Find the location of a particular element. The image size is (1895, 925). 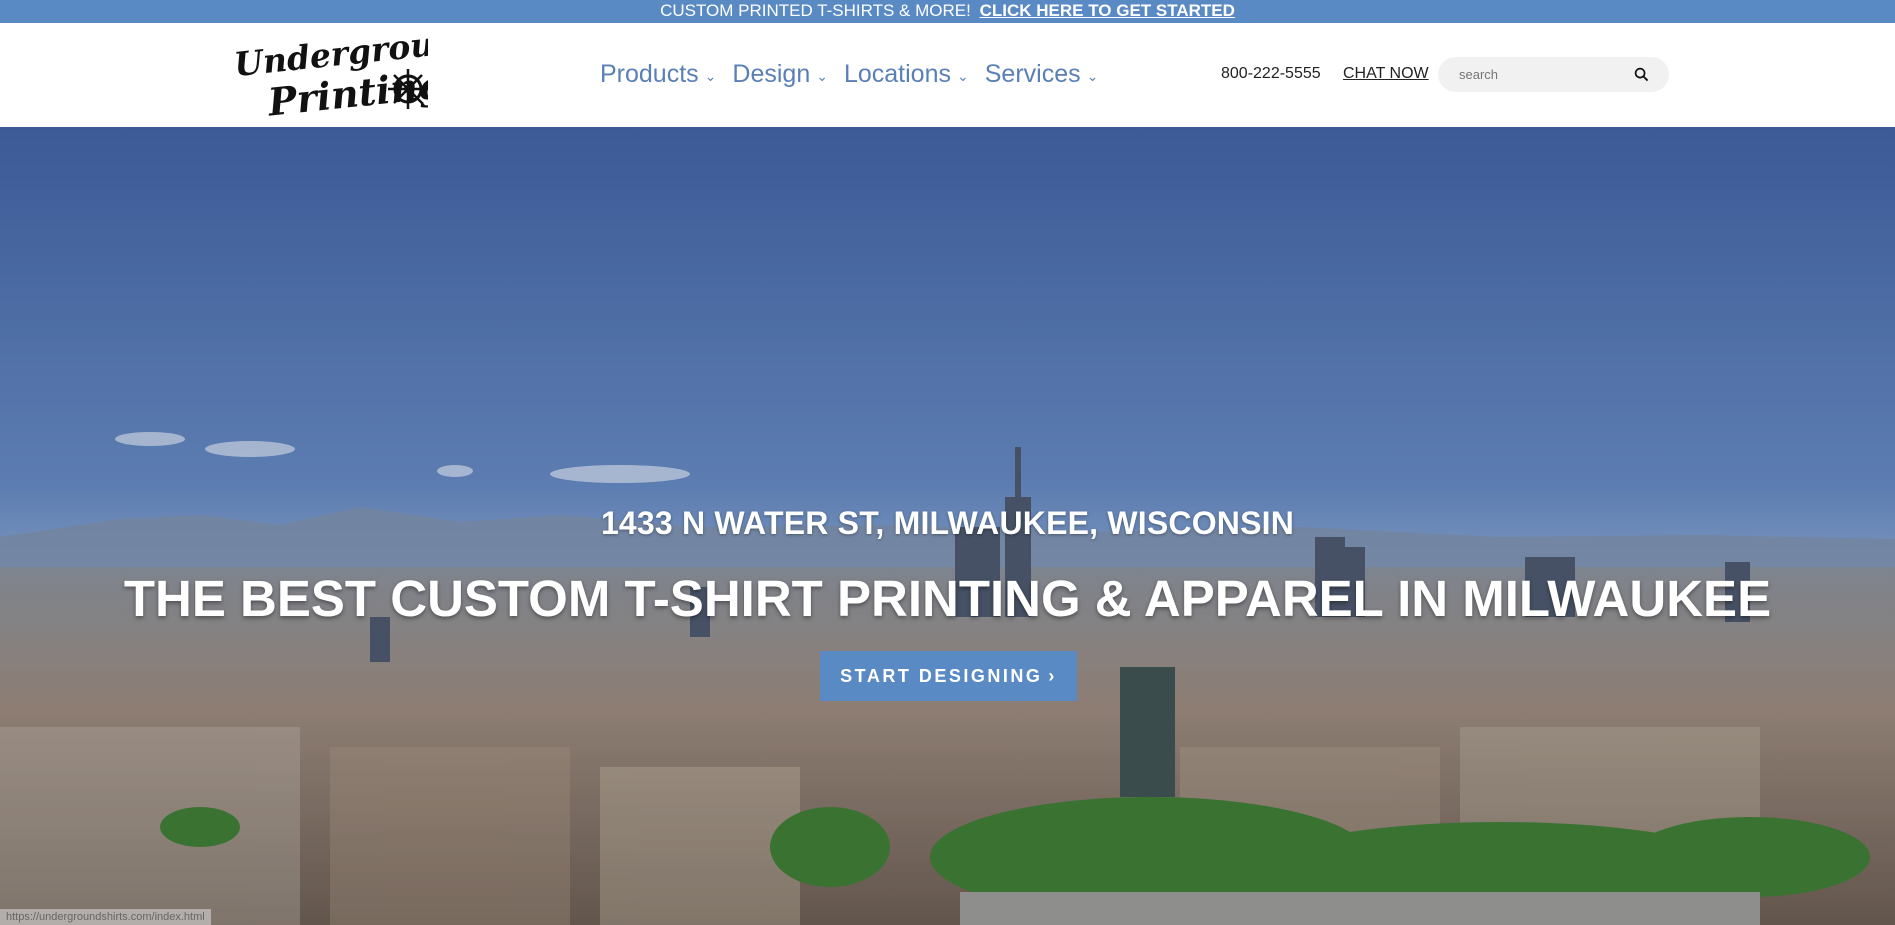

chevron-right-icon: › is located at coordinates (1052, 675).